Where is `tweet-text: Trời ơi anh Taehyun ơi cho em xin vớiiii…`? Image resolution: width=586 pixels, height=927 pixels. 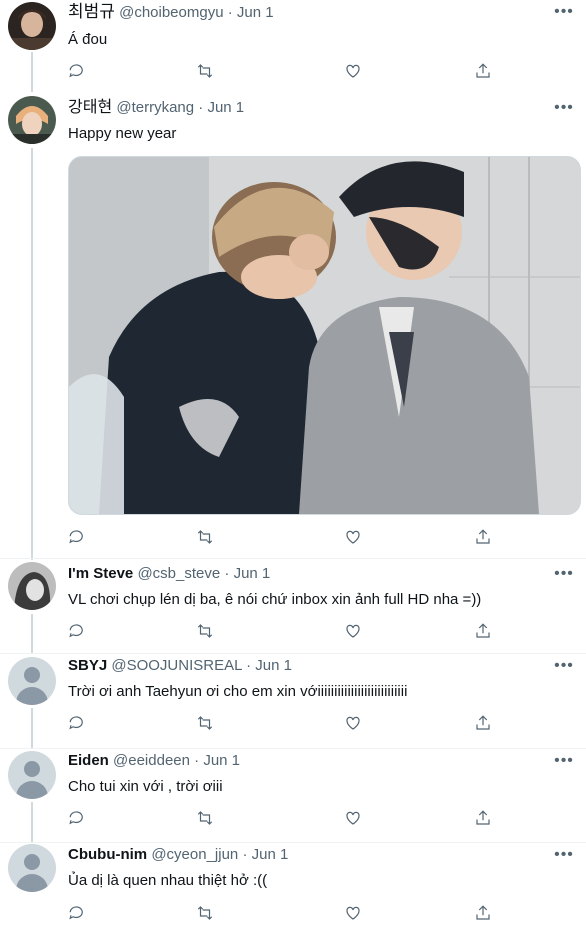 tweet-text: Trời ơi anh Taehyun ơi cho em xin vớiiii… is located at coordinates (238, 691).